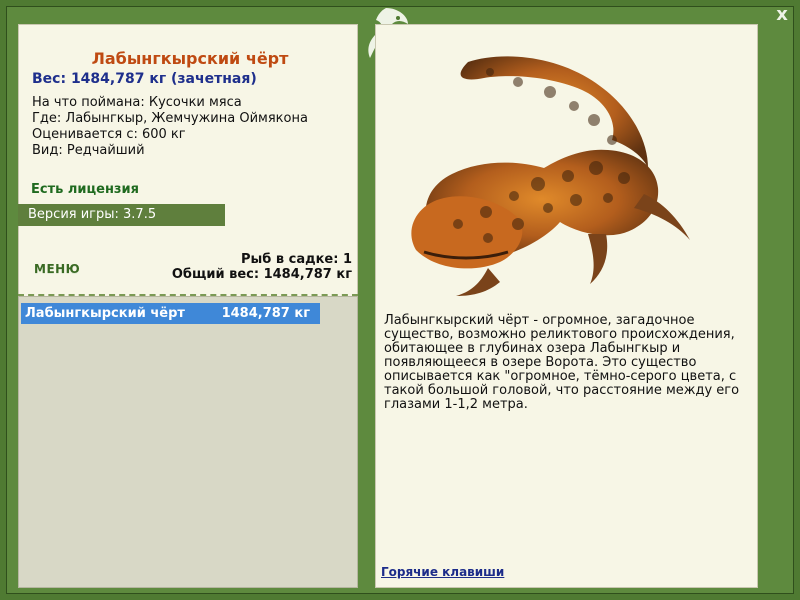 This screenshot has height=600, width=800. What do you see at coordinates (109, 134) in the screenshot?
I see `valuation-info: Оценивается с: 600 кг` at bounding box center [109, 134].